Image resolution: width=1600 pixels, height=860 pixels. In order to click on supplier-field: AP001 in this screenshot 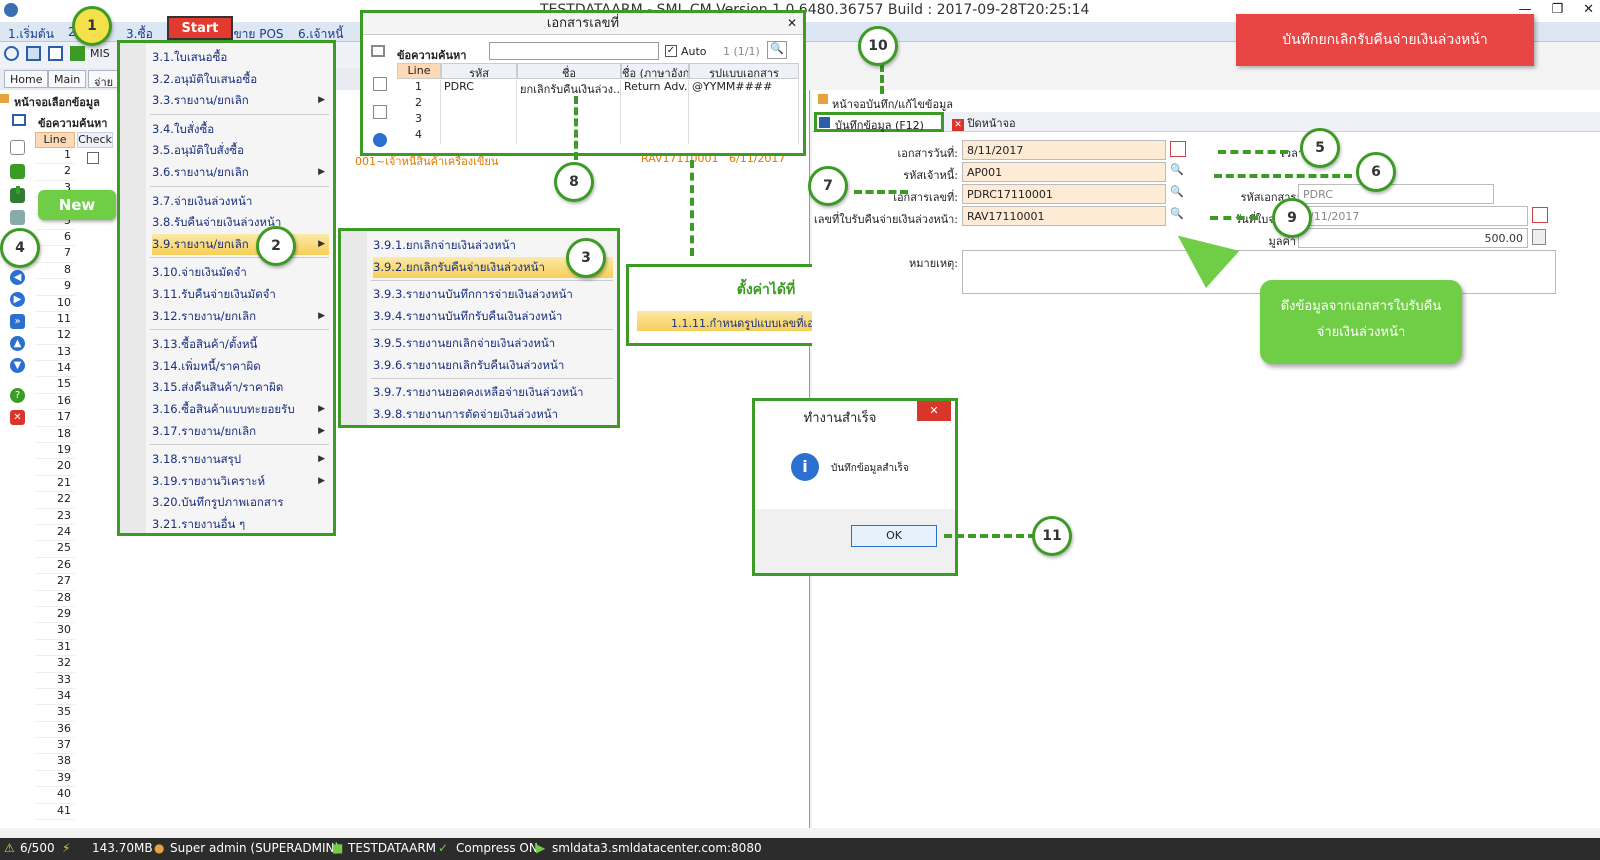, I will do `click(1064, 172)`.